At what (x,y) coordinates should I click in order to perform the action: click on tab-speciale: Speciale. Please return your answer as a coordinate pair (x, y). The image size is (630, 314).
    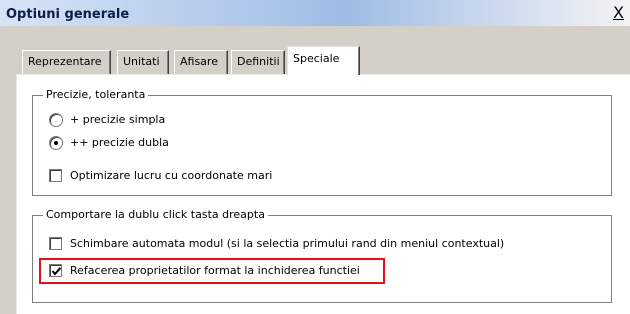
    Looking at the image, I should click on (323, 60).